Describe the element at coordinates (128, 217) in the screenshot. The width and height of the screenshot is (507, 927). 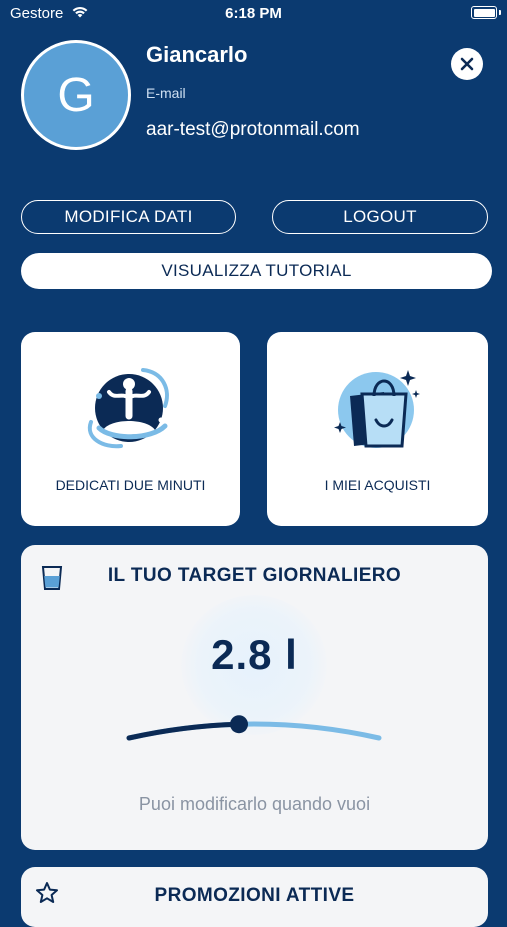
I see `edit-data-button: MODIFICA DATI` at that location.